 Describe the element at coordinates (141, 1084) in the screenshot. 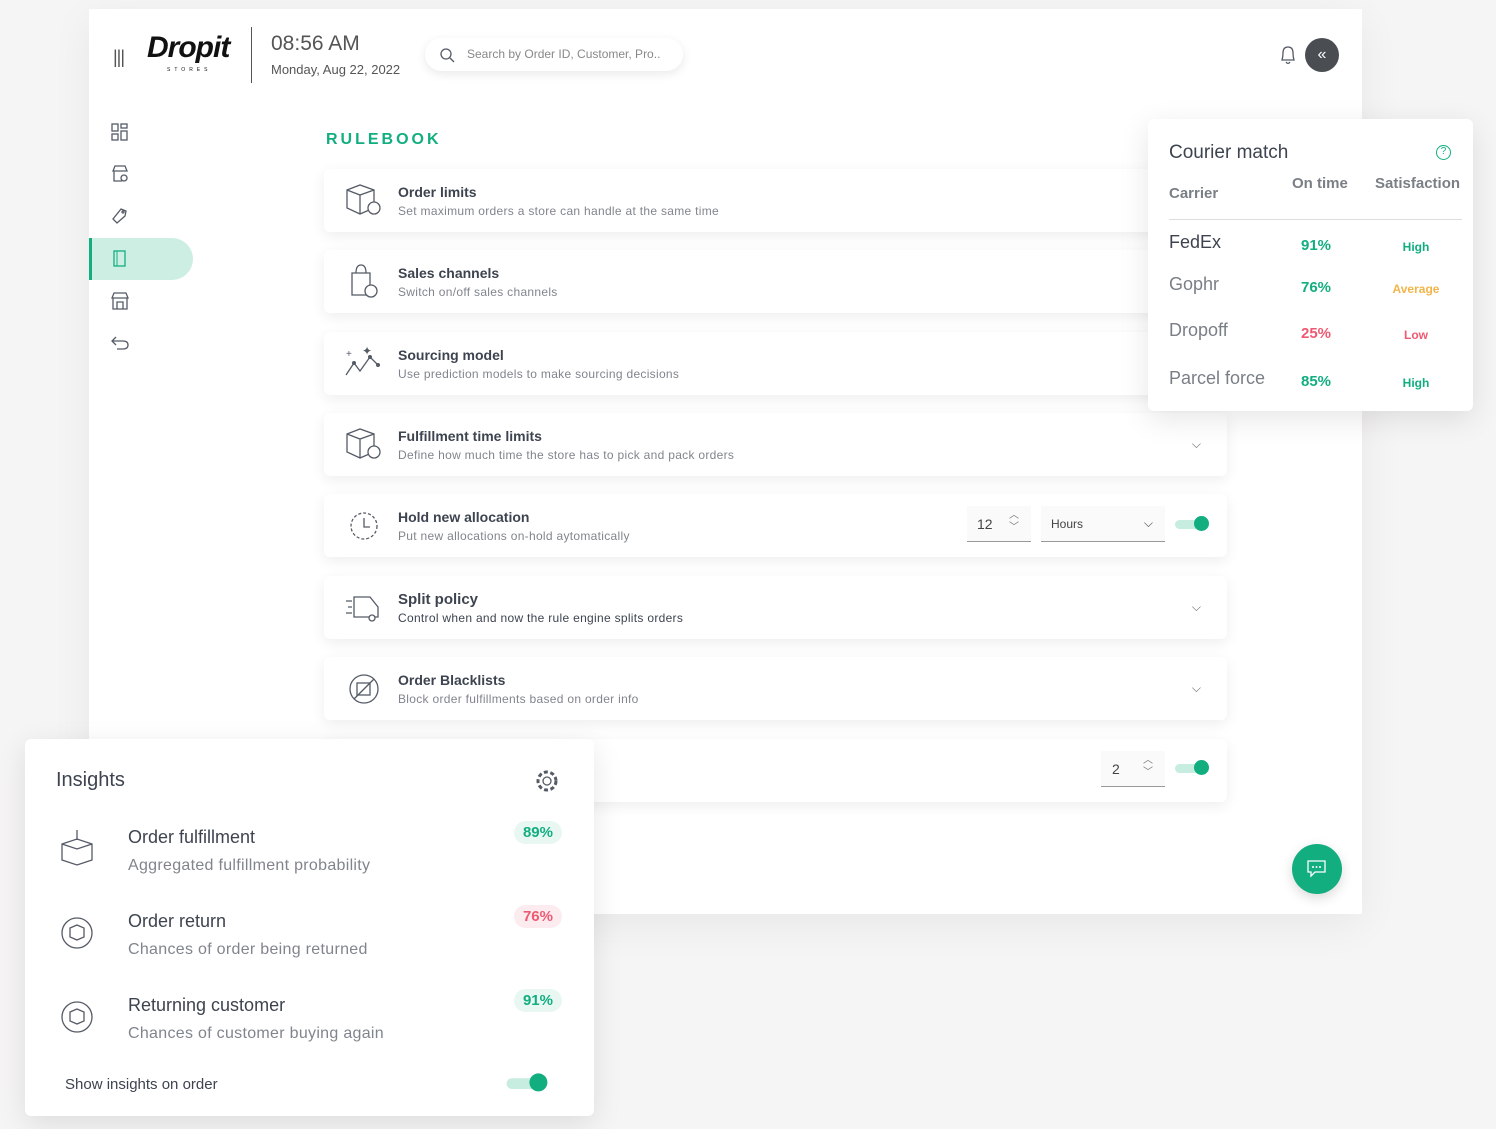

I see `show-insights-label: Show insights on order` at that location.